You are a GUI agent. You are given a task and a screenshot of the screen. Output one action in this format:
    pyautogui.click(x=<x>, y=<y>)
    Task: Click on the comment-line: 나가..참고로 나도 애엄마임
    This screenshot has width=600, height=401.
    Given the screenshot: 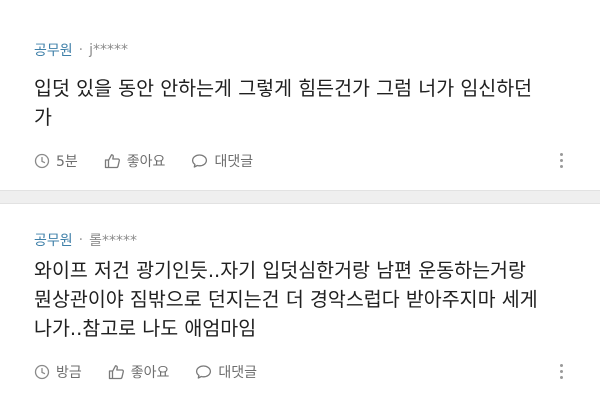 What is the action you would take?
    pyautogui.click(x=145, y=328)
    